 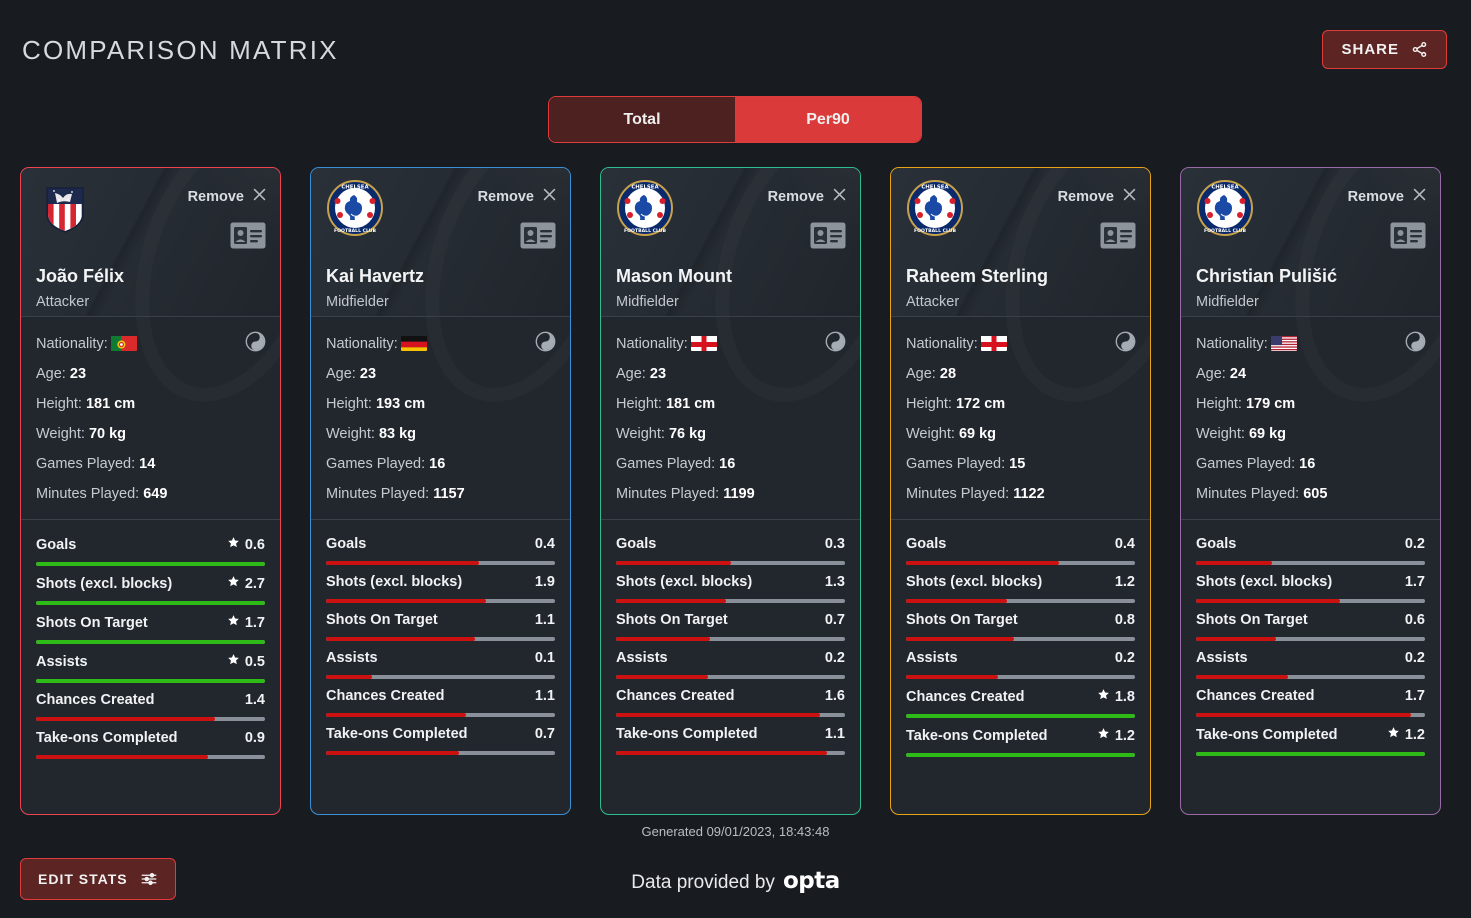 I want to click on stat-value: 1.7, so click(x=246, y=622).